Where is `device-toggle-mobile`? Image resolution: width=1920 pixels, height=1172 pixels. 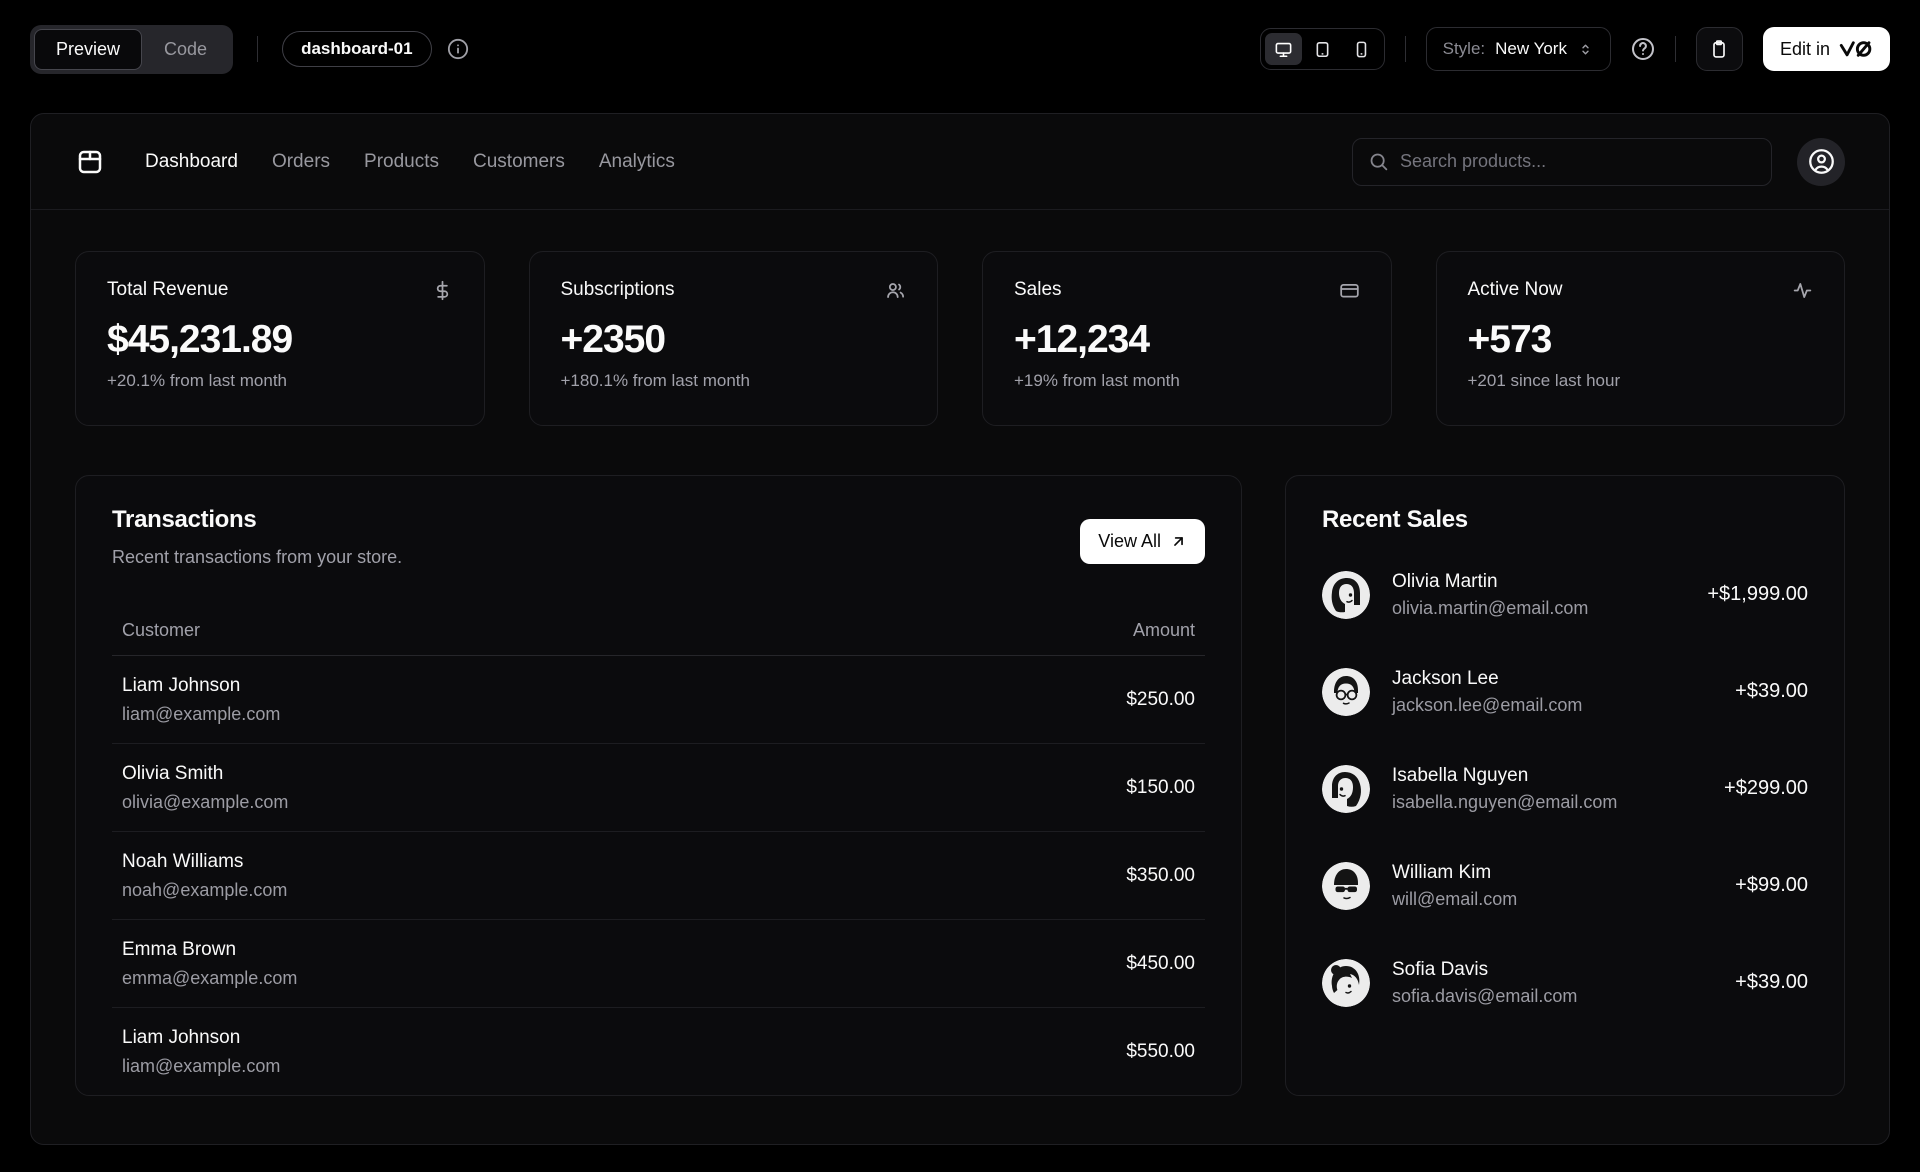 device-toggle-mobile is located at coordinates (1361, 49).